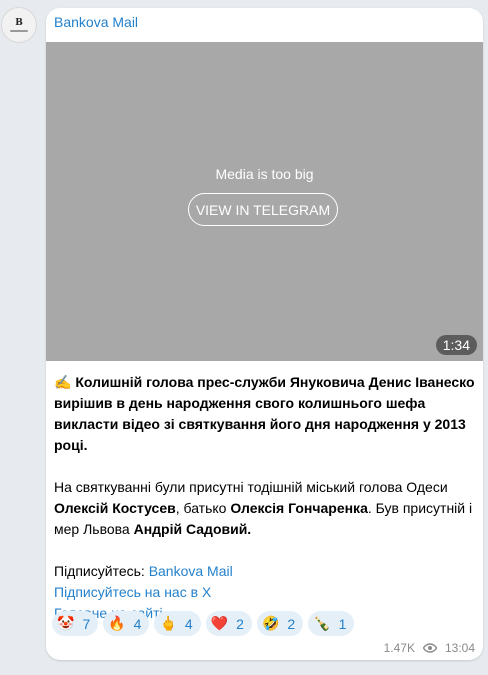  What do you see at coordinates (66, 623) in the screenshot?
I see `clown-icon: 🤡` at bounding box center [66, 623].